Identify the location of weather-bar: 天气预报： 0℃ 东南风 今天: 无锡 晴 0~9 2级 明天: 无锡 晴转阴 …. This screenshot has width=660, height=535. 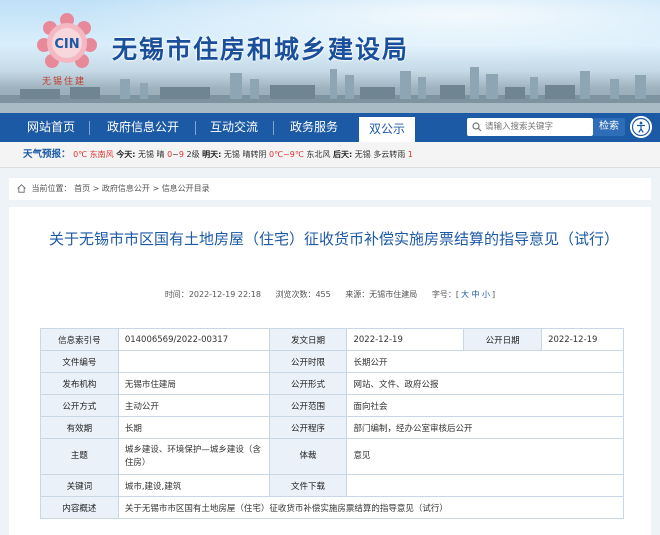
(330, 155).